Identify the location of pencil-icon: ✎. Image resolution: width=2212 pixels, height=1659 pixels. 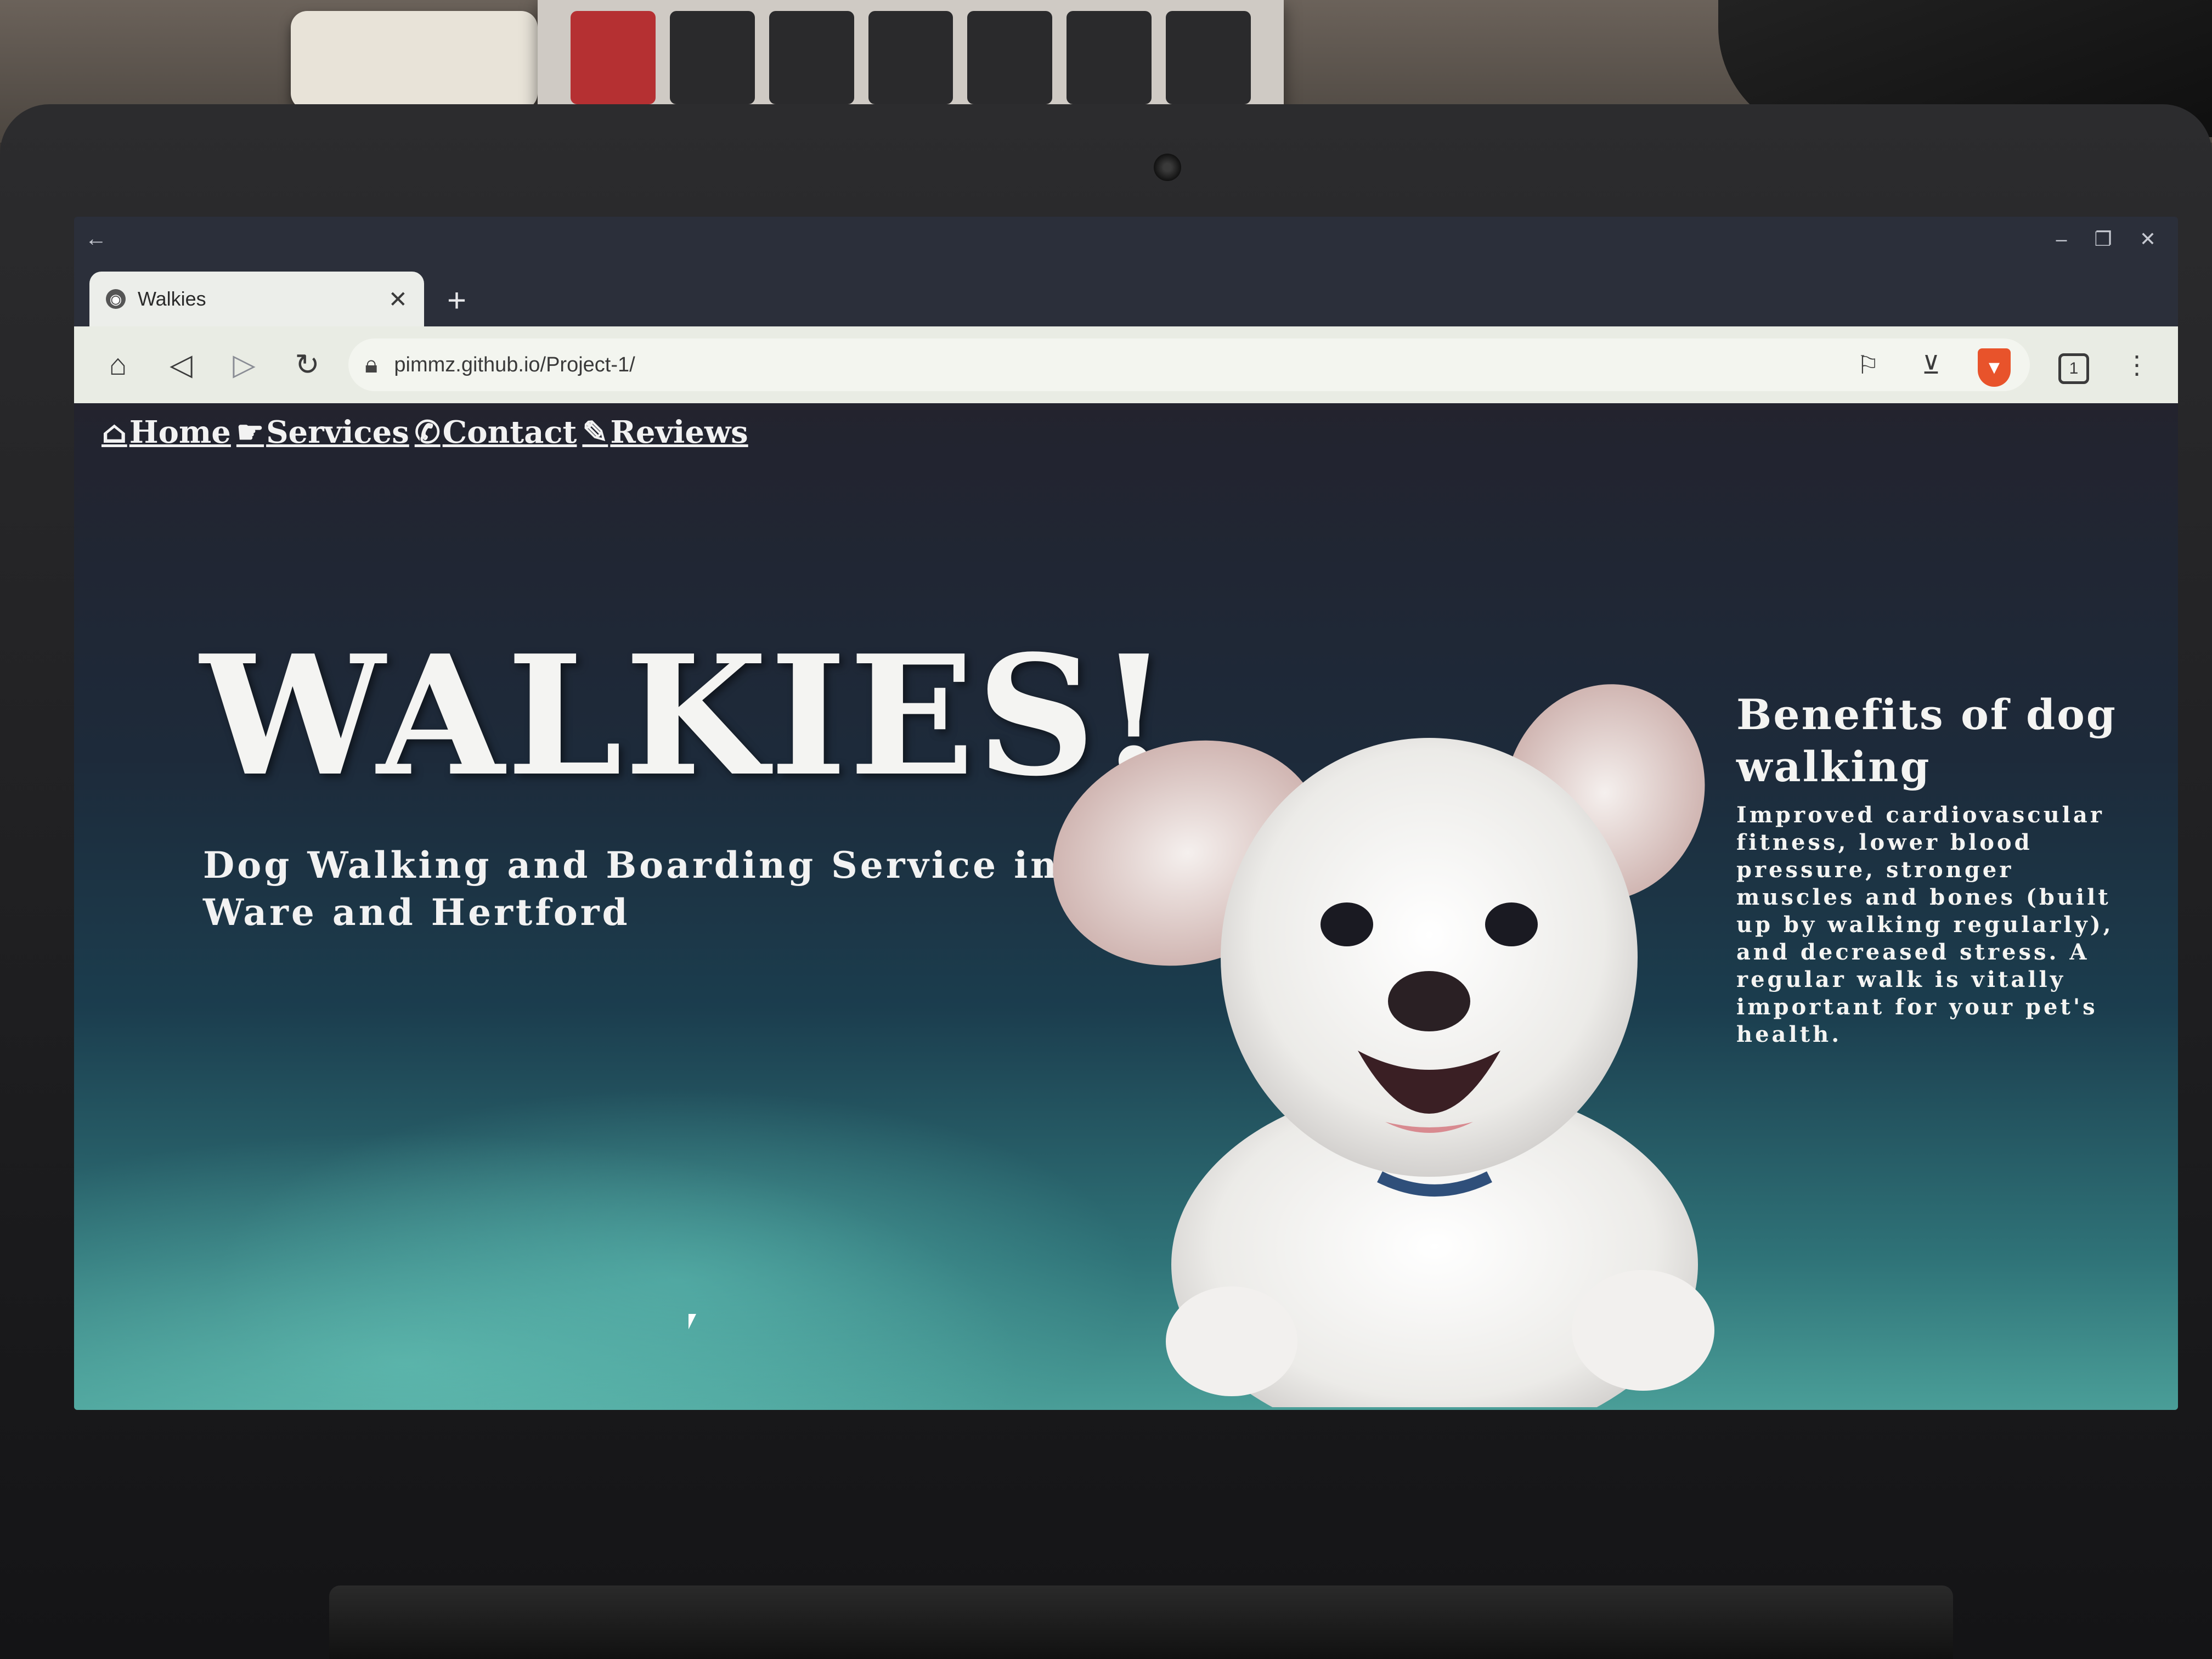
(595, 432).